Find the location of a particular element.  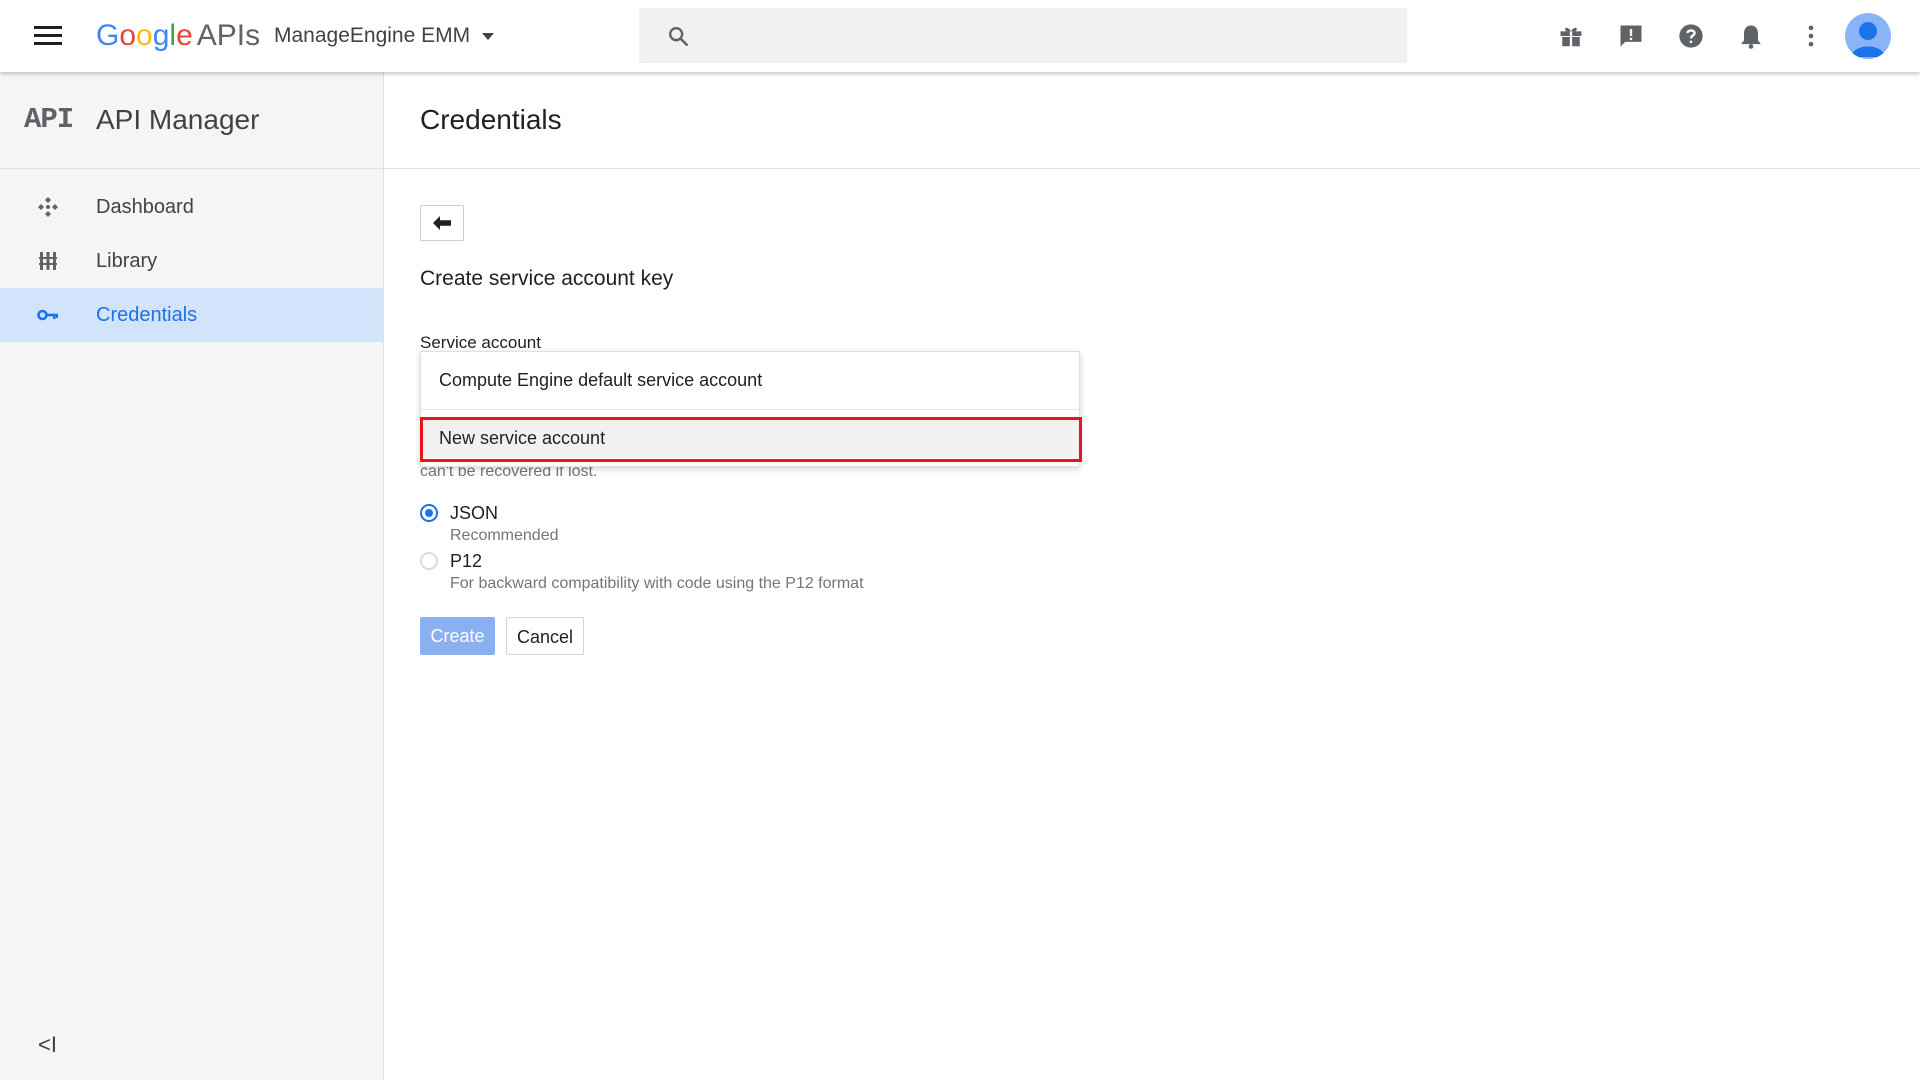

dropdown-option-compute-engine: Compute Engine default service account is located at coordinates (750, 380).